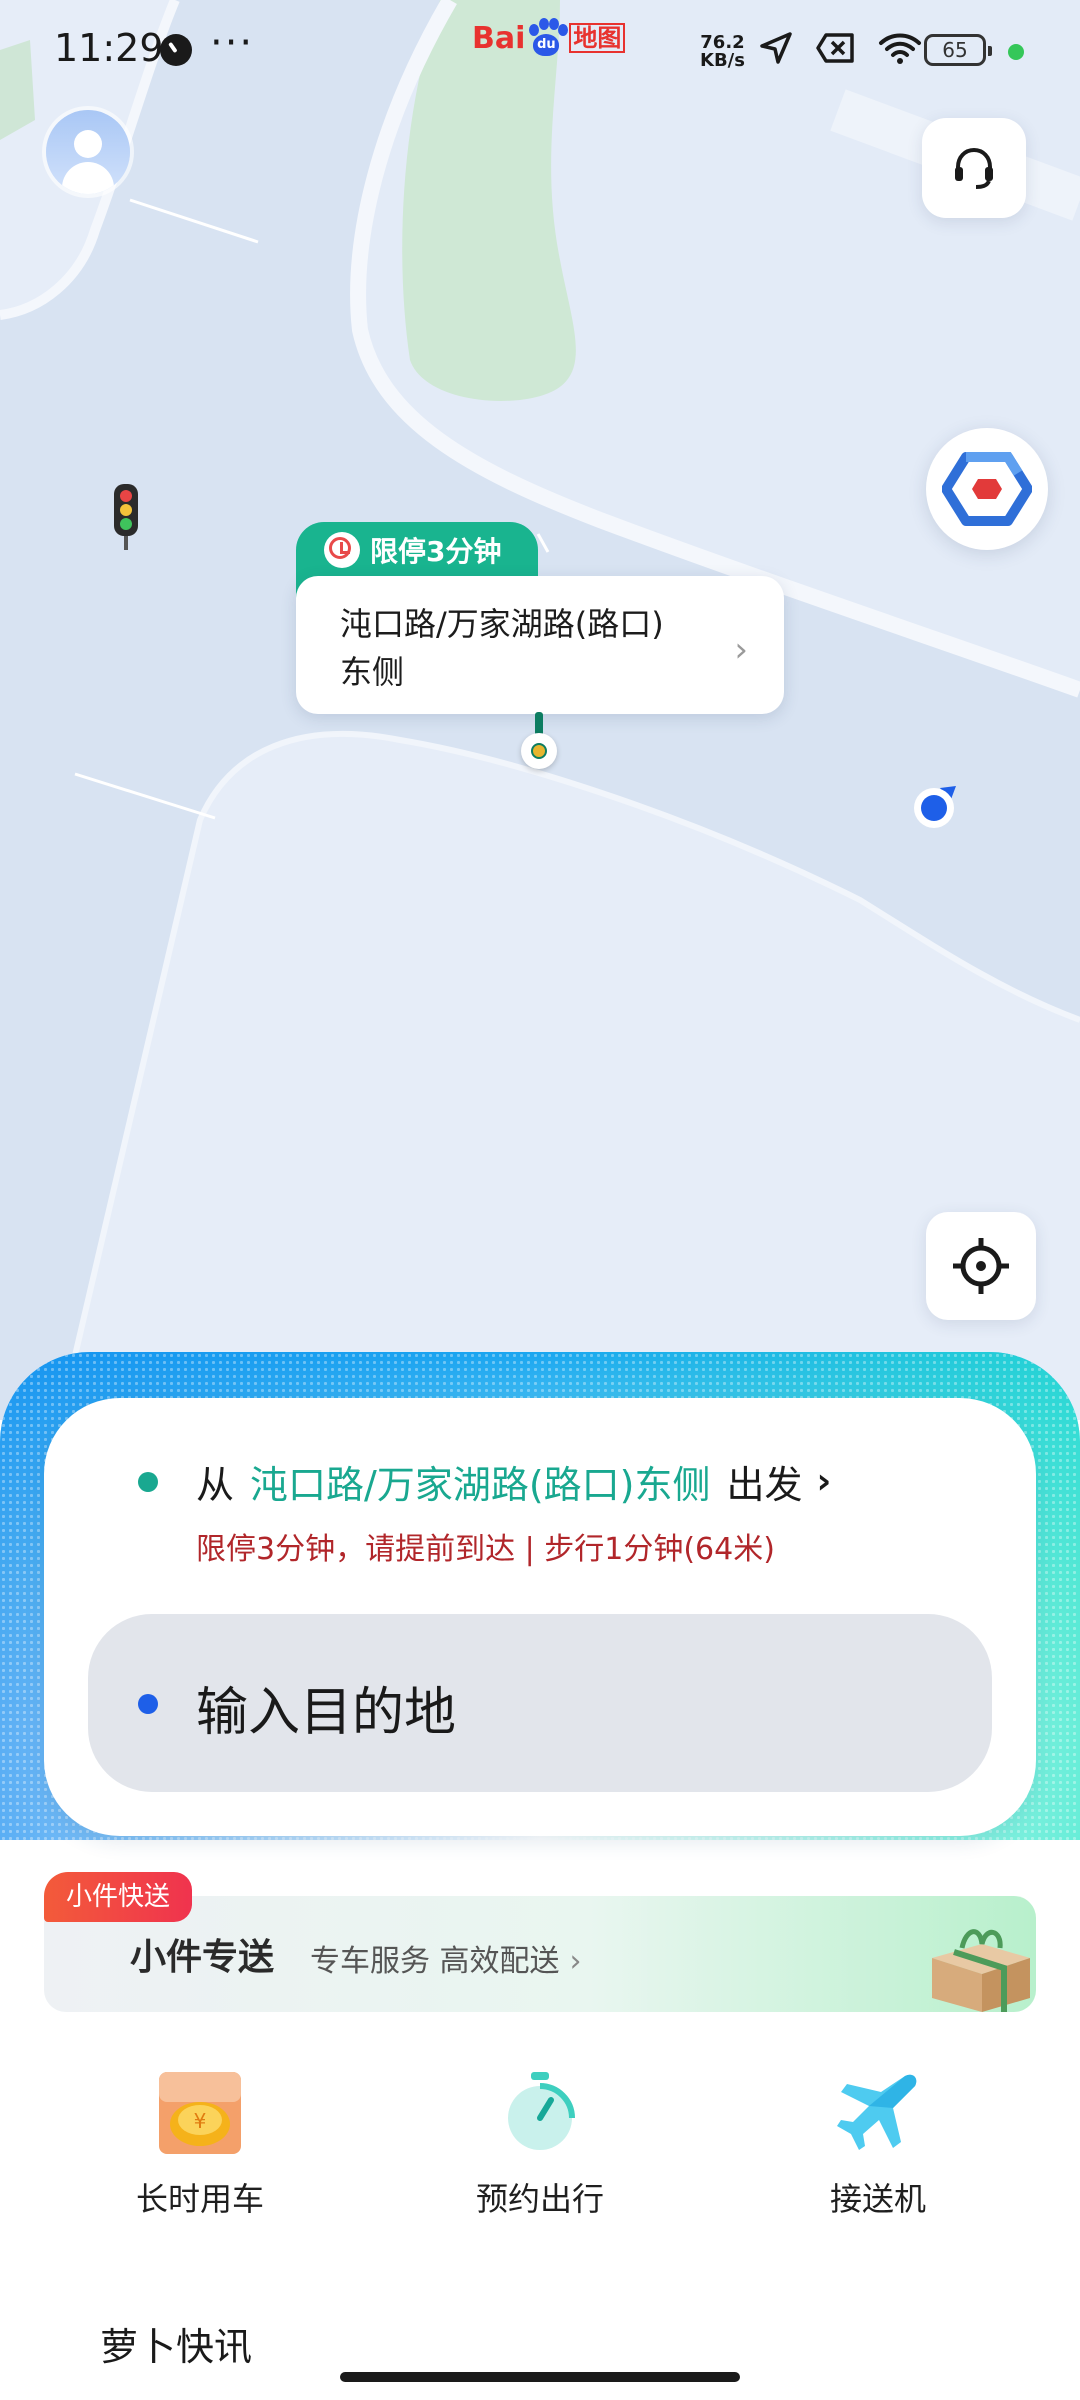 This screenshot has height=2400, width=1080. I want to click on crosshair-icon, so click(981, 1266).